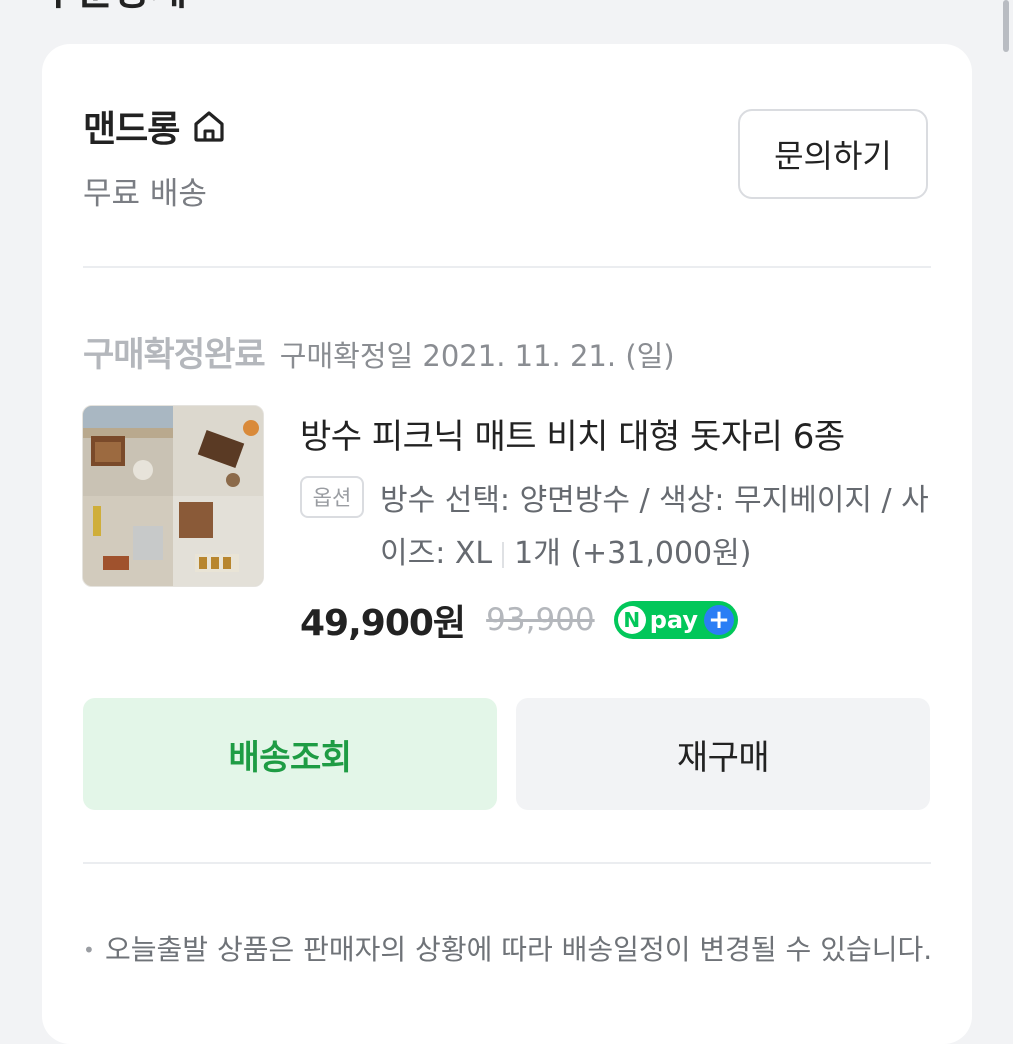  I want to click on plus-icon: +, so click(719, 620).